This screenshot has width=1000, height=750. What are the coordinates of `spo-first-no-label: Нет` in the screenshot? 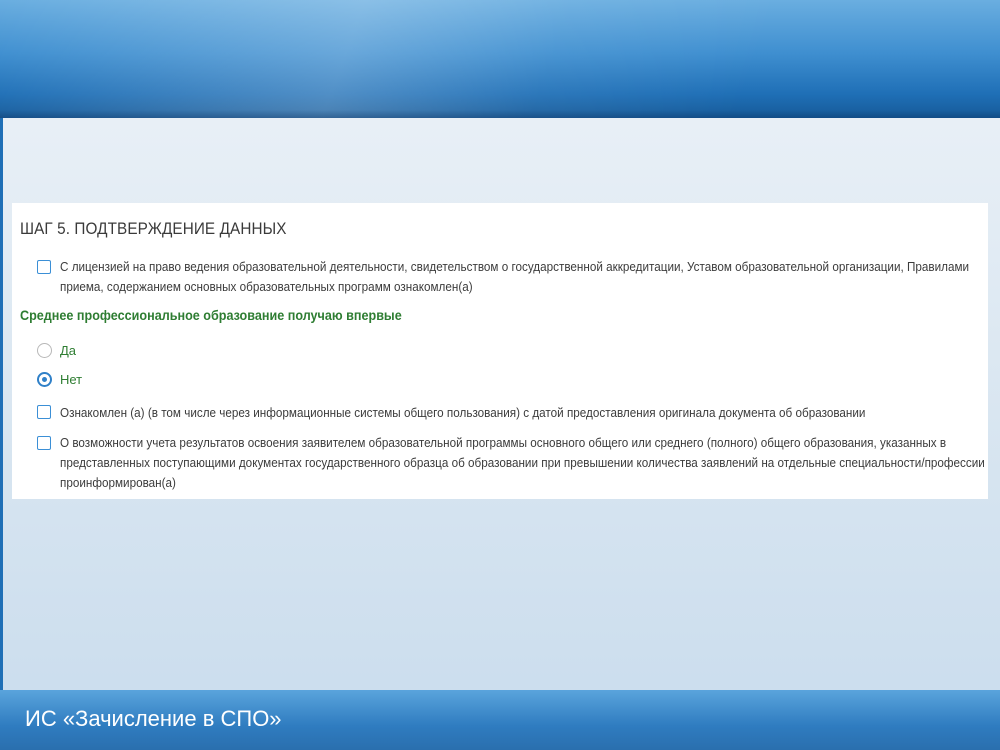 It's located at (71, 379).